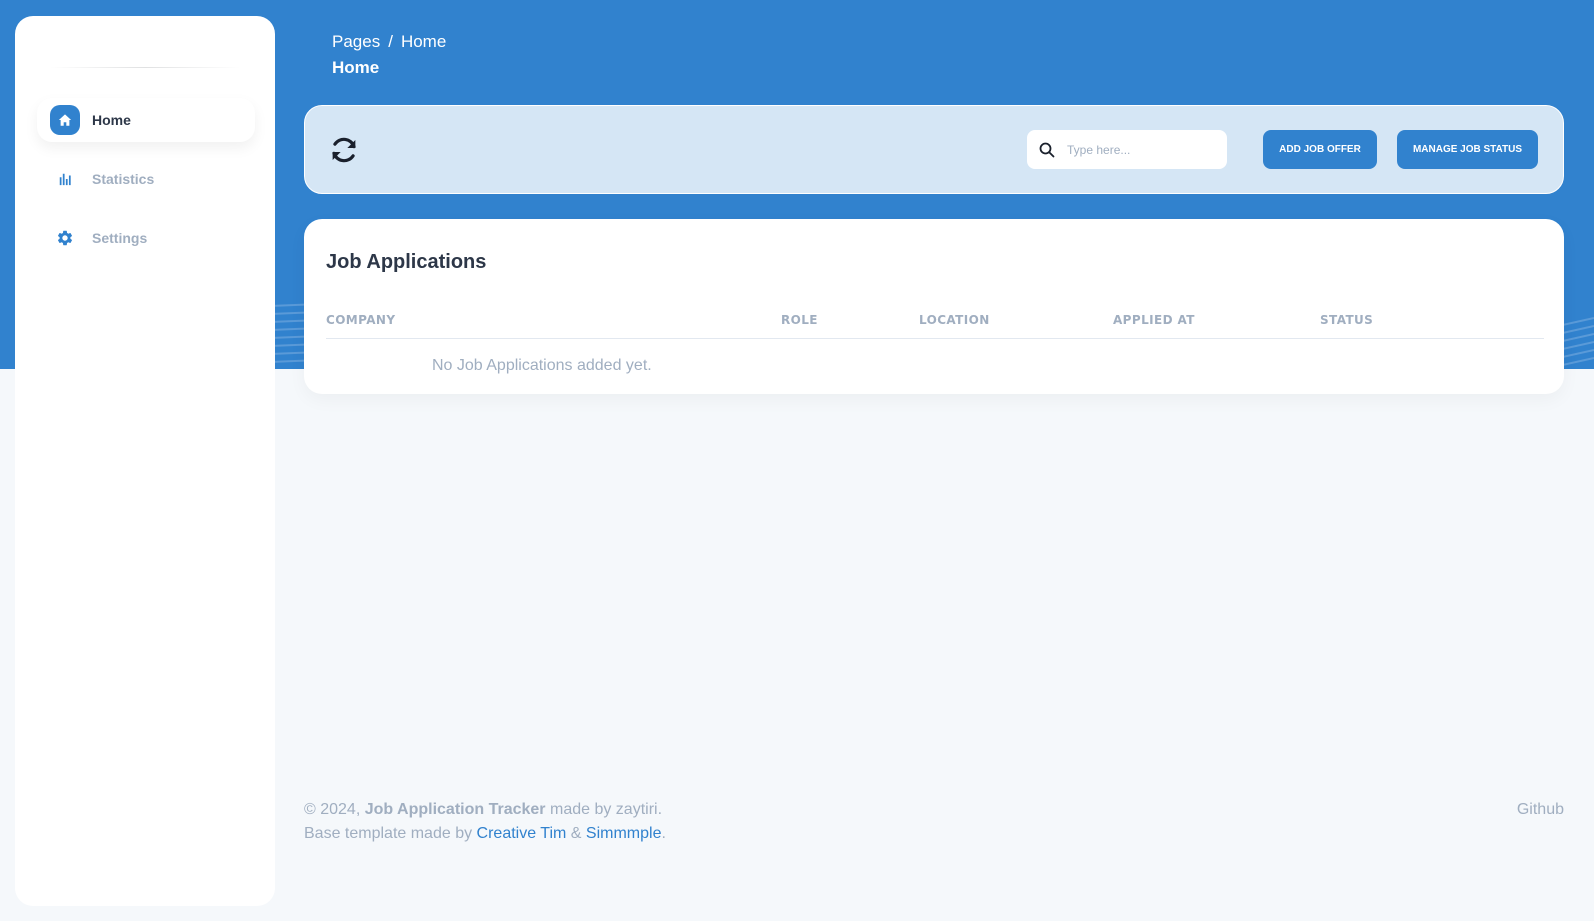  Describe the element at coordinates (361, 320) in the screenshot. I see `column-header-company: COMPANY` at that location.